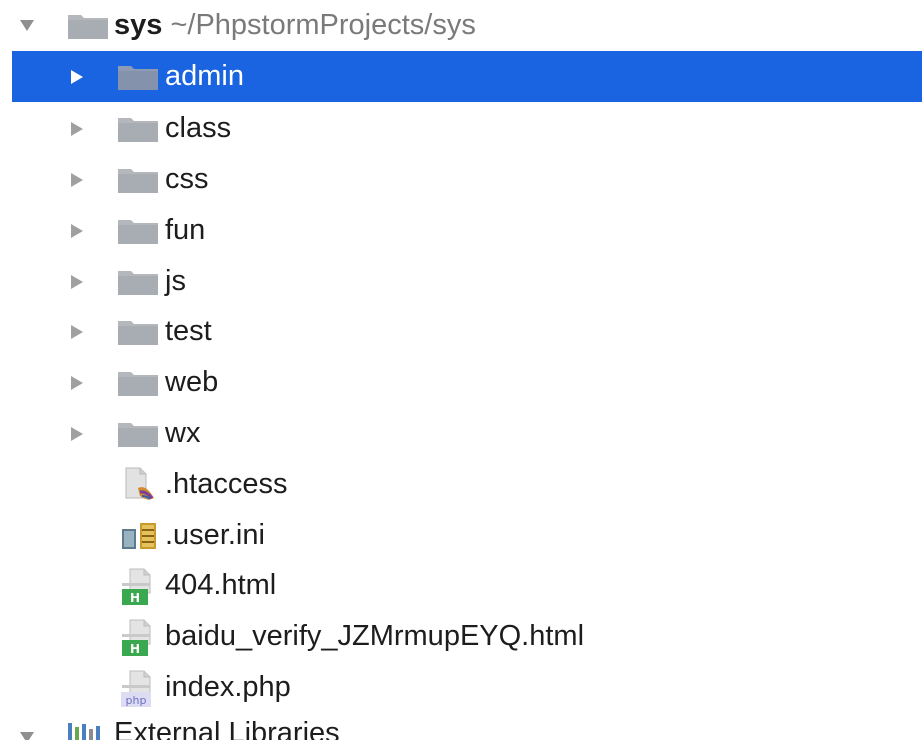 Image resolution: width=922 pixels, height=740 pixels. I want to click on root-label: sys ~/PhpstormProjects/sys, so click(295, 25).